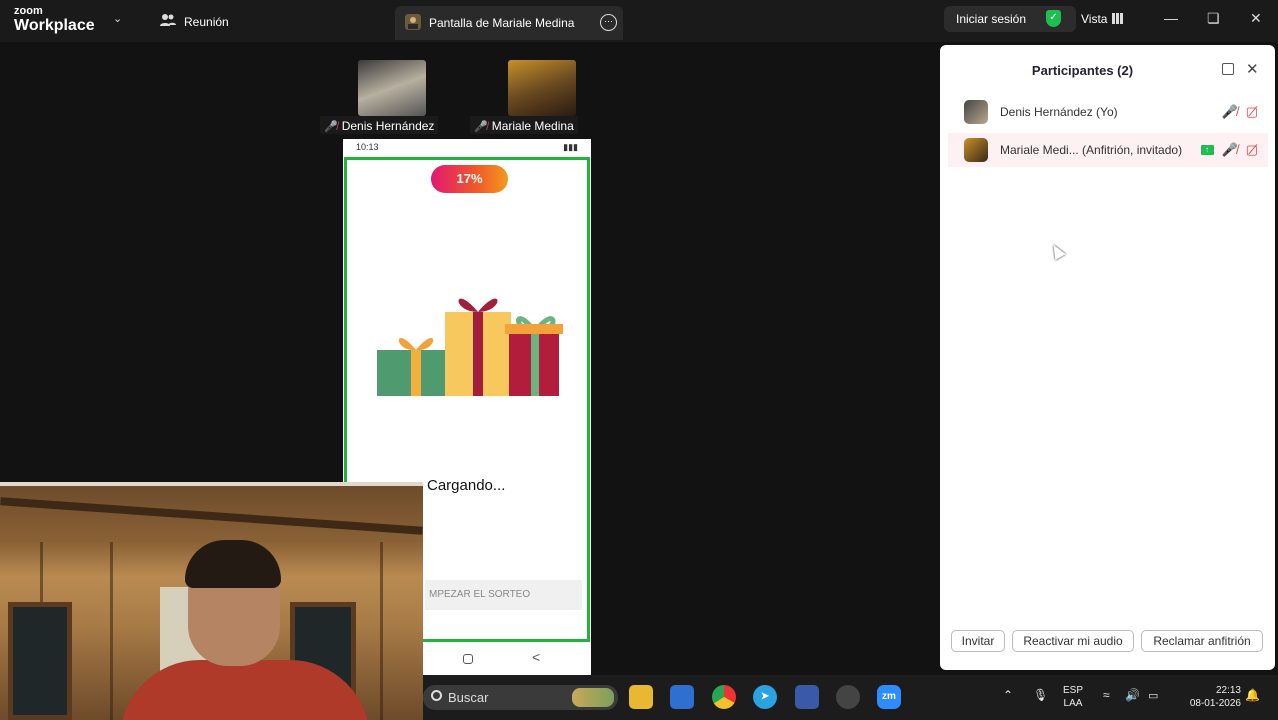 Image resolution: width=1278 pixels, height=720 pixels. I want to click on thumbnail-name: Denis Hernández, so click(388, 126).